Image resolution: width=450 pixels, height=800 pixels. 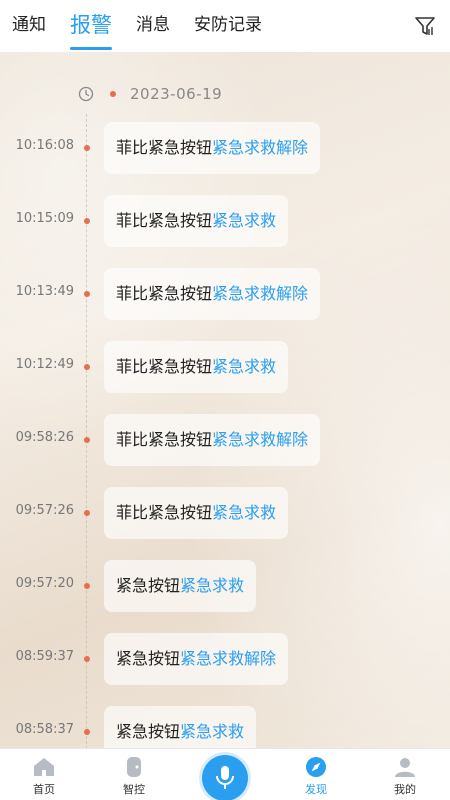 What do you see at coordinates (44, 767) in the screenshot?
I see `house-icon` at bounding box center [44, 767].